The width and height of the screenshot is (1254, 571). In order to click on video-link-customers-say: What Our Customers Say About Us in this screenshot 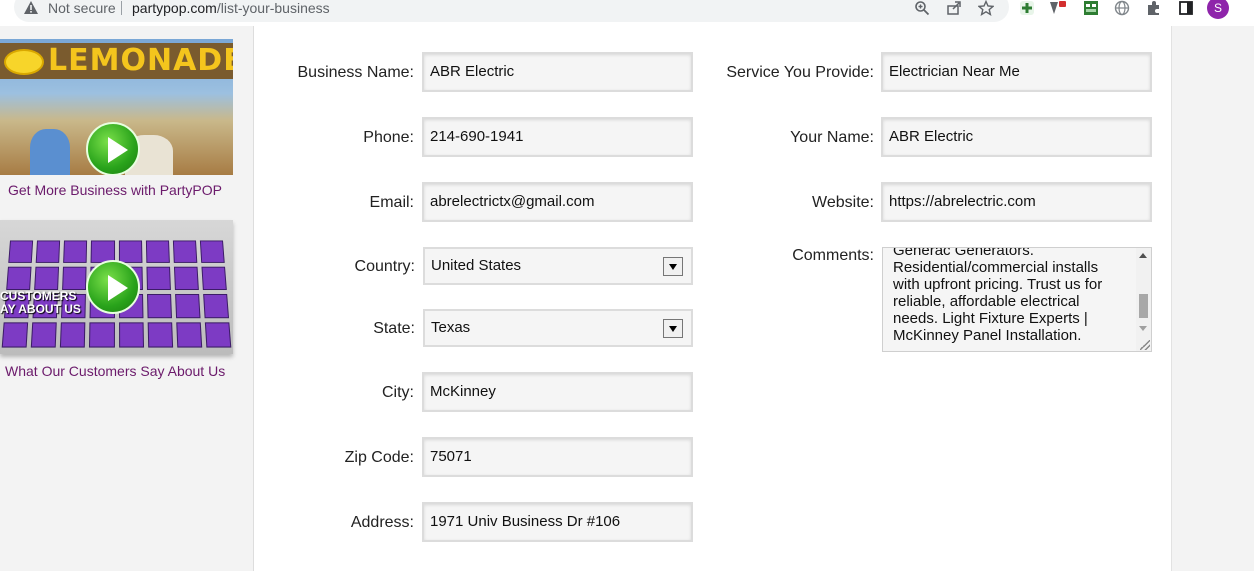, I will do `click(115, 371)`.